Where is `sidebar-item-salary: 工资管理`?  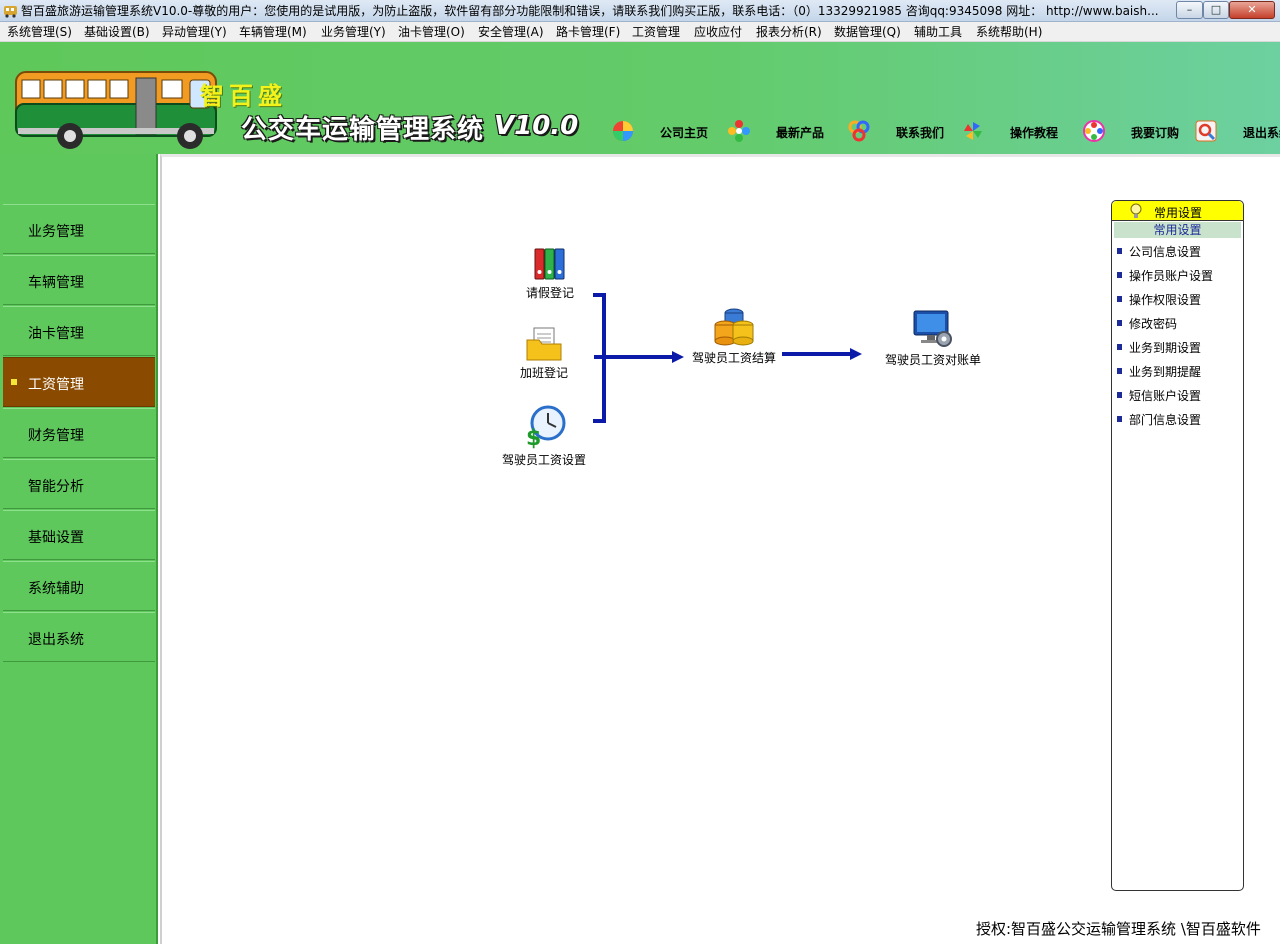 sidebar-item-salary: 工资管理 is located at coordinates (79, 382).